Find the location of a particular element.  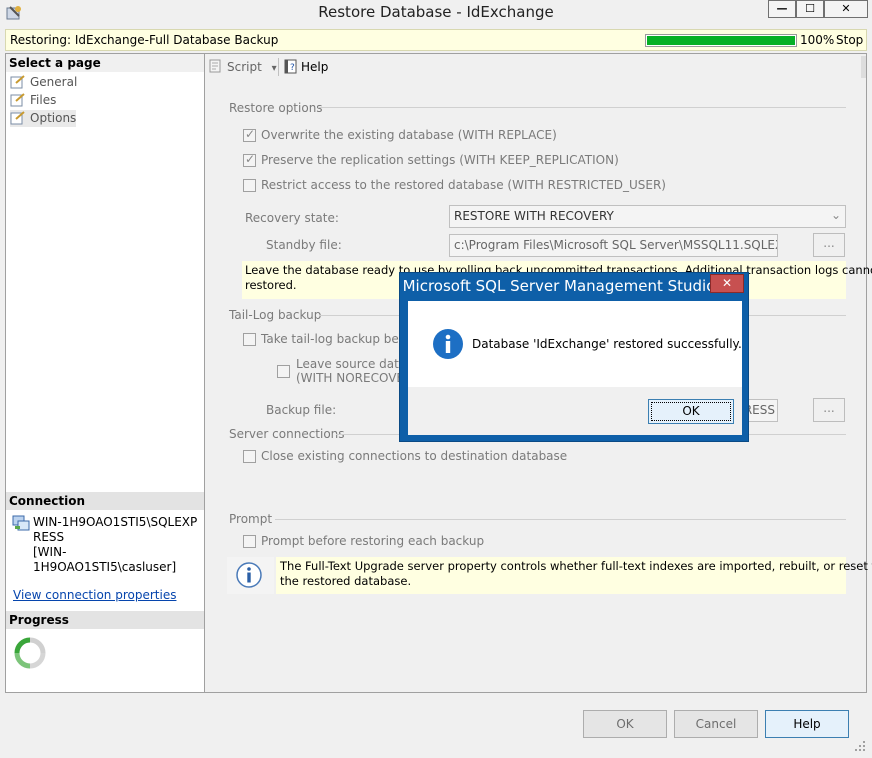

leave-source-checkbox is located at coordinates (283, 371).